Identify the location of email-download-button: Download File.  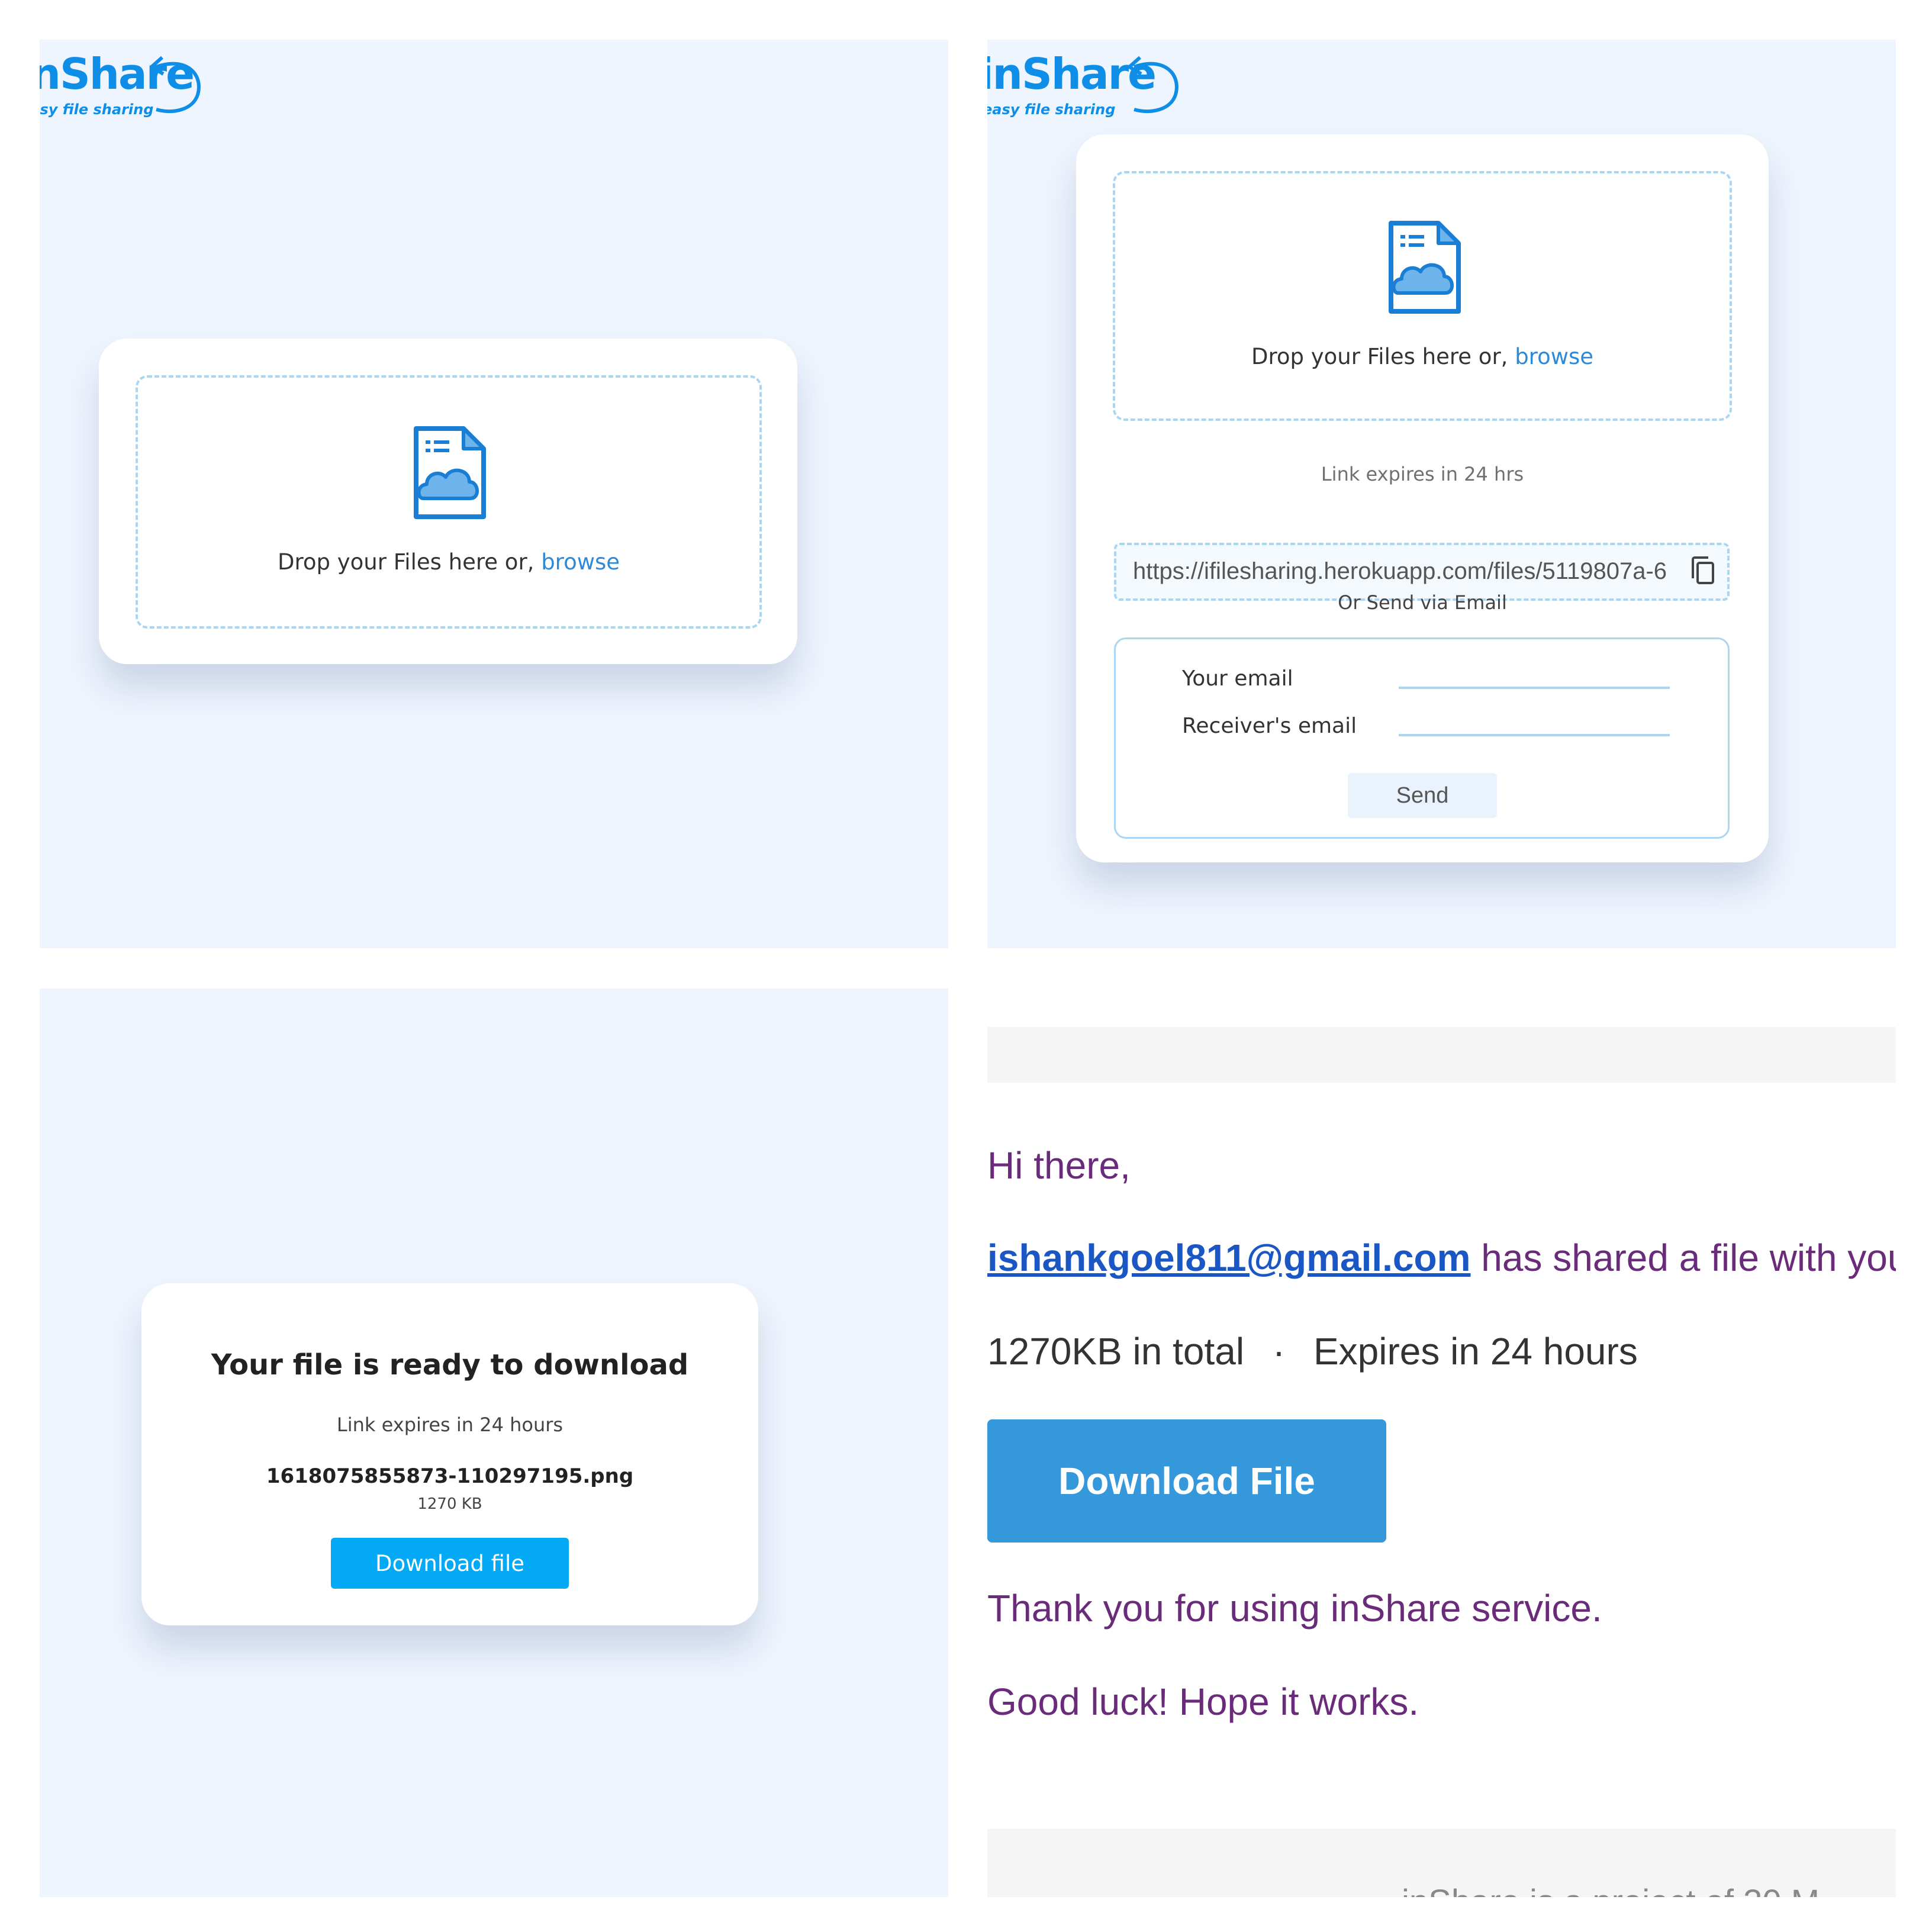
(1187, 1481).